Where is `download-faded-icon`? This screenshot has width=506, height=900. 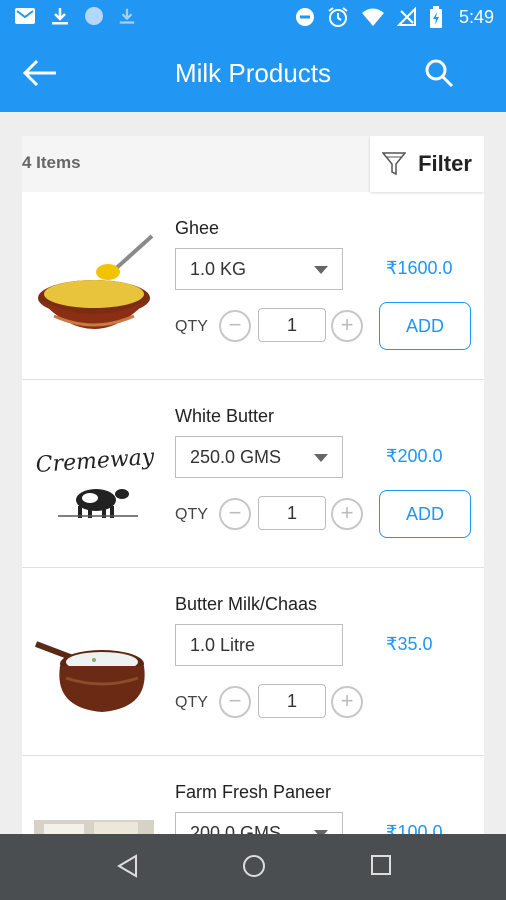
download-faded-icon is located at coordinates (127, 16).